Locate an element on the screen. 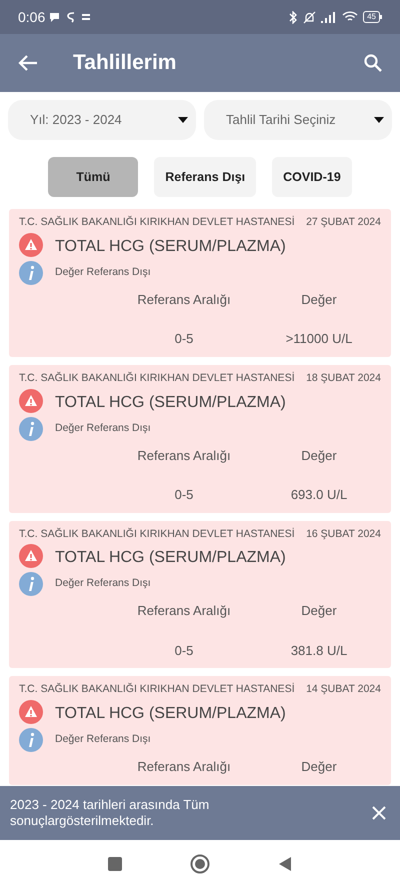 This screenshot has height=888, width=400. filter-chip: Tümü is located at coordinates (93, 177).